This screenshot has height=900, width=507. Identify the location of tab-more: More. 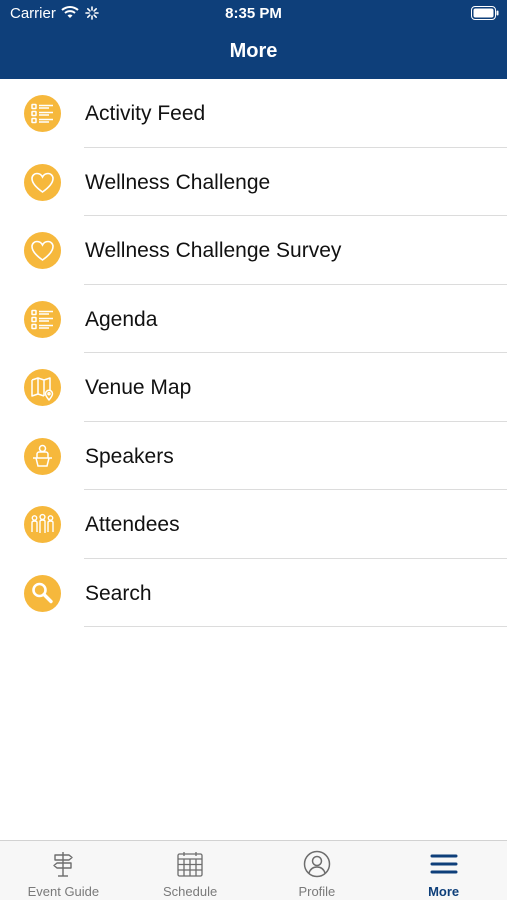
(443, 870).